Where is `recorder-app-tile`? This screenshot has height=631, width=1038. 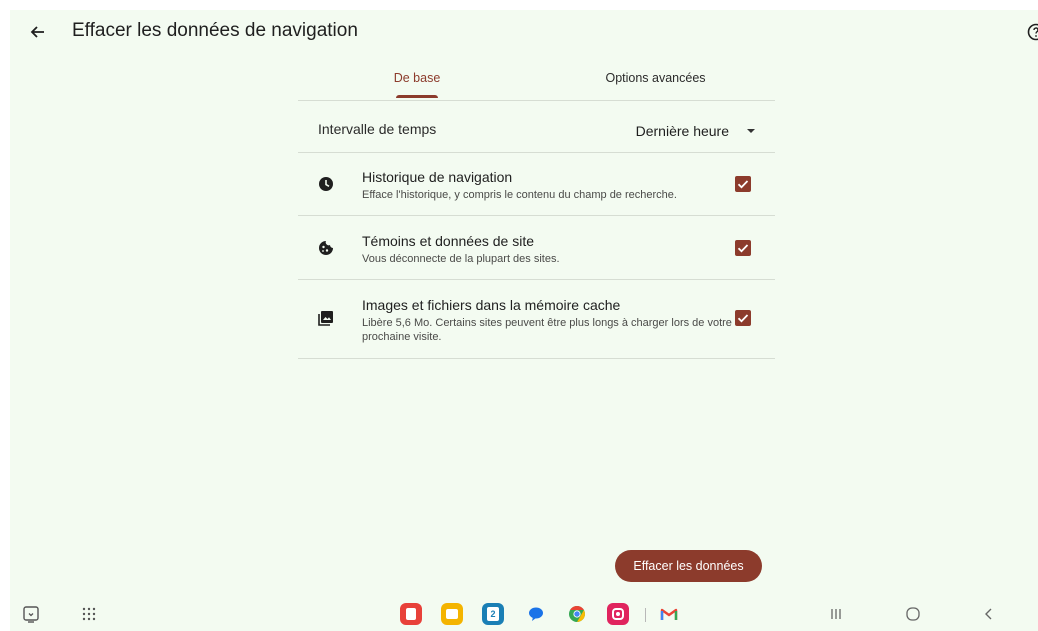 recorder-app-tile is located at coordinates (618, 614).